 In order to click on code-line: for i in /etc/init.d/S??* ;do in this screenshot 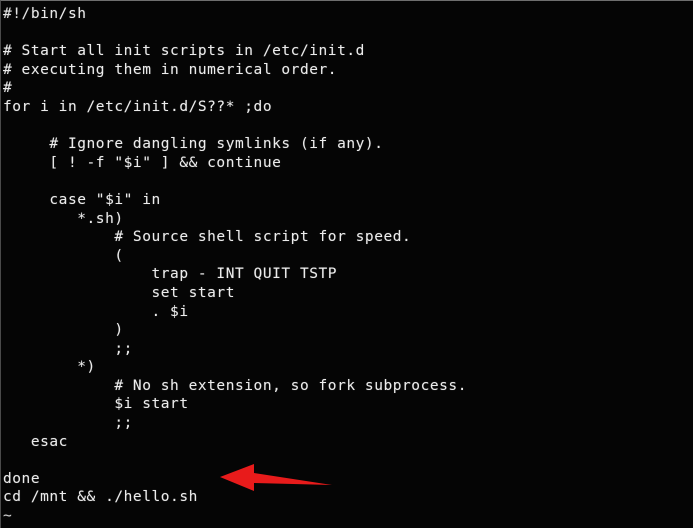, I will do `click(138, 106)`.